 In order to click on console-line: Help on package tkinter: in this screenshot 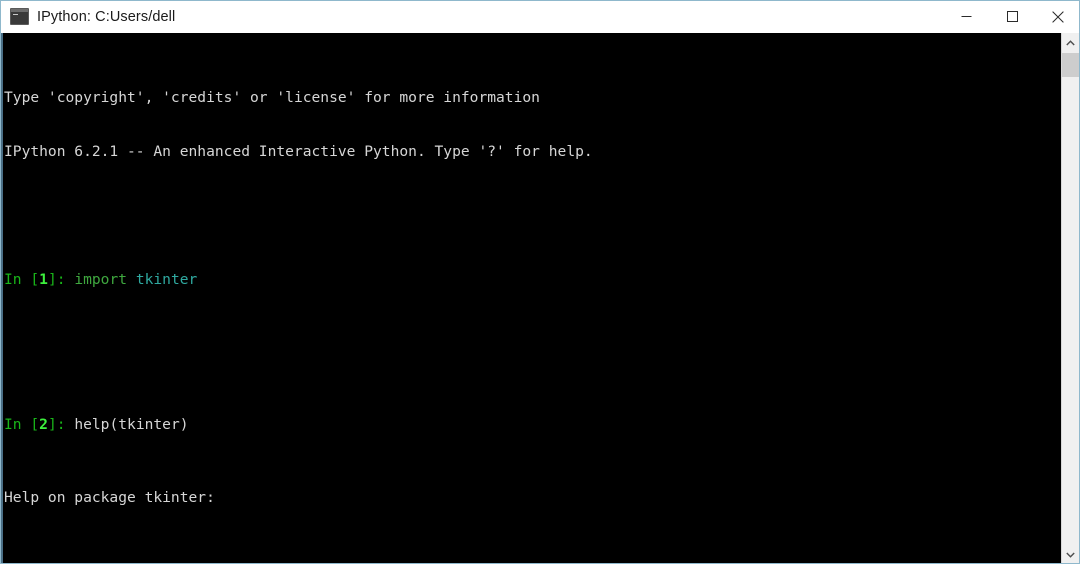, I will do `click(109, 497)`.